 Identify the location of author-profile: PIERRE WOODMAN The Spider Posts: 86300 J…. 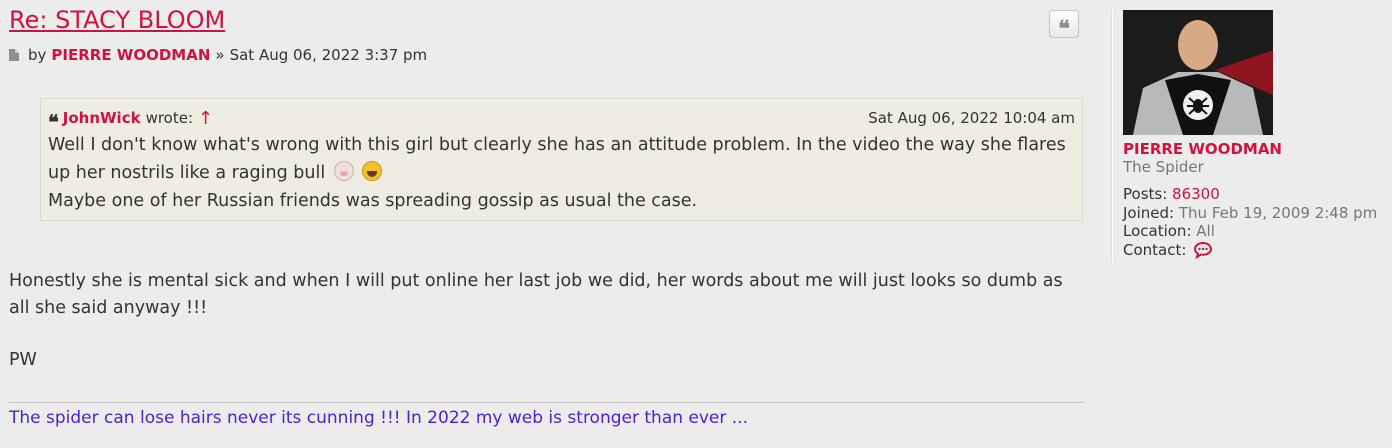
(1257, 136).